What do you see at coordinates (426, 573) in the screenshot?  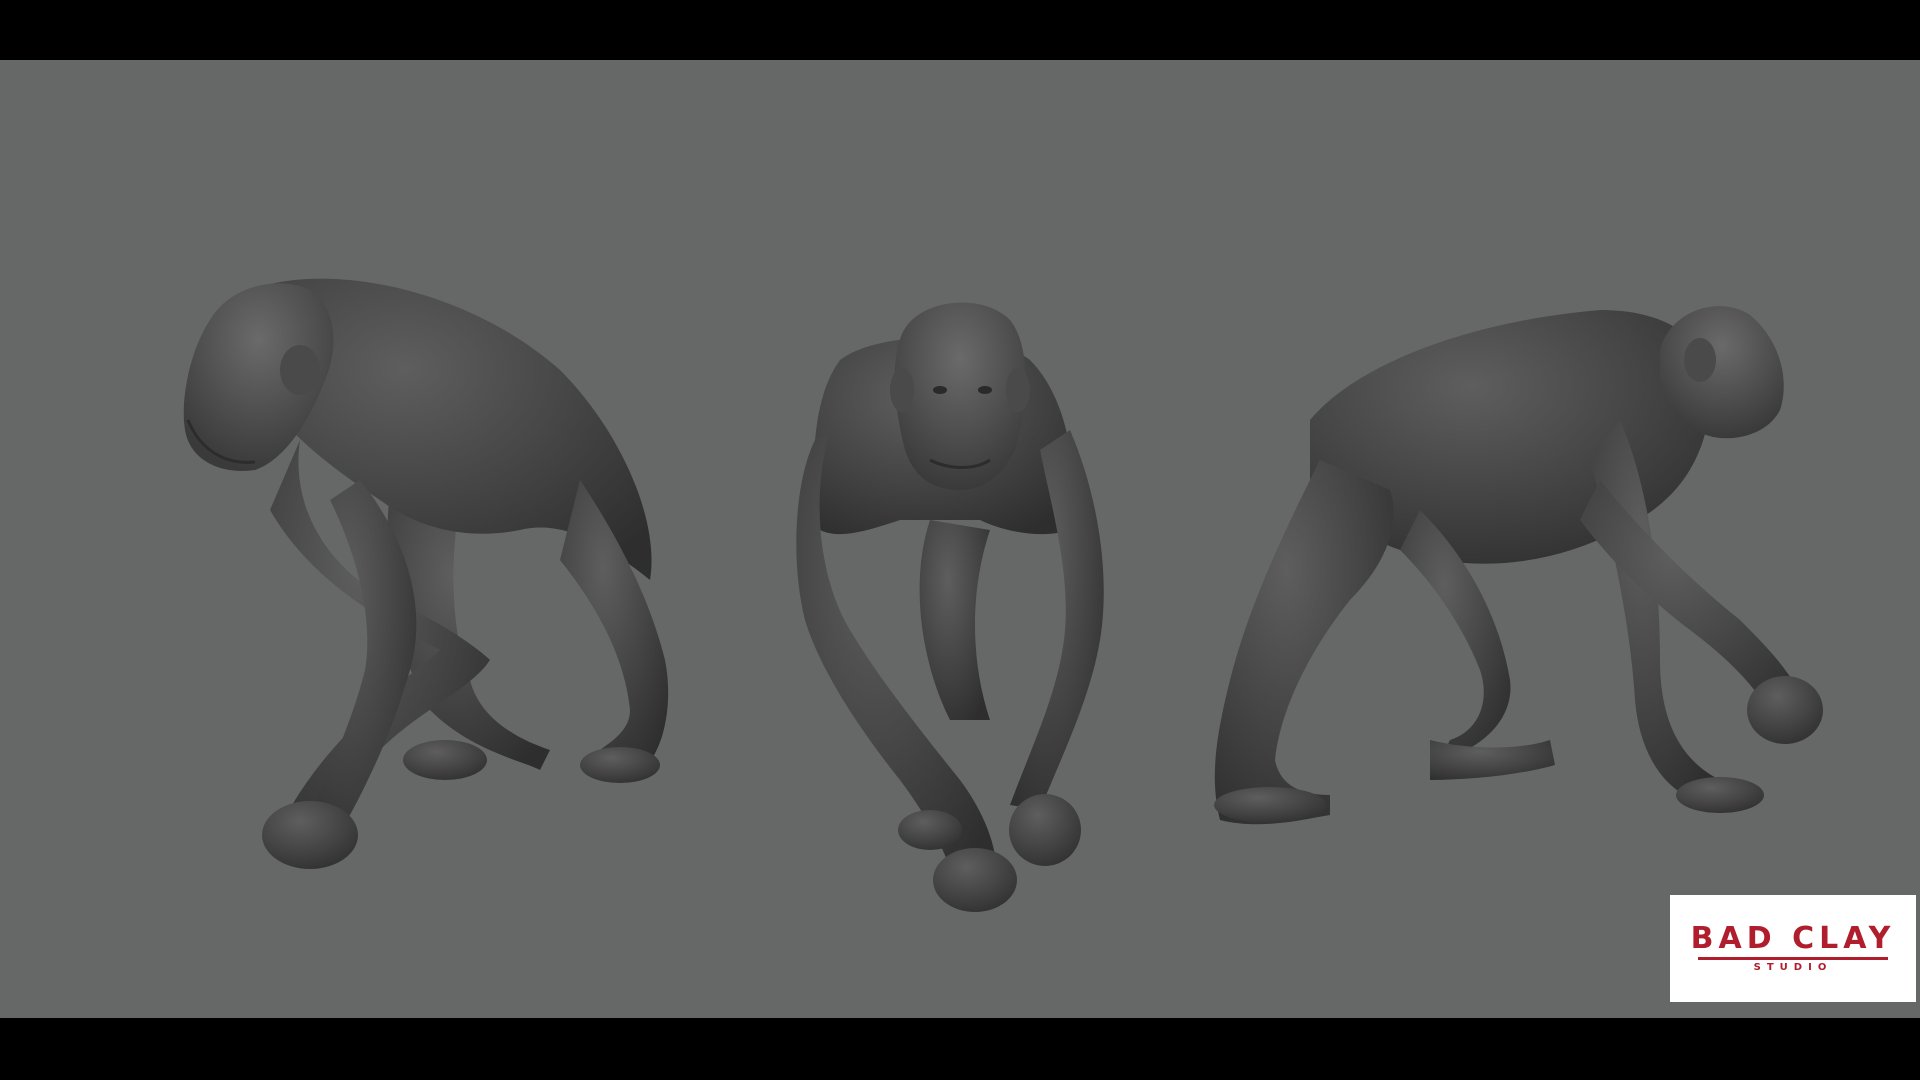 I see `chimp-left-view` at bounding box center [426, 573].